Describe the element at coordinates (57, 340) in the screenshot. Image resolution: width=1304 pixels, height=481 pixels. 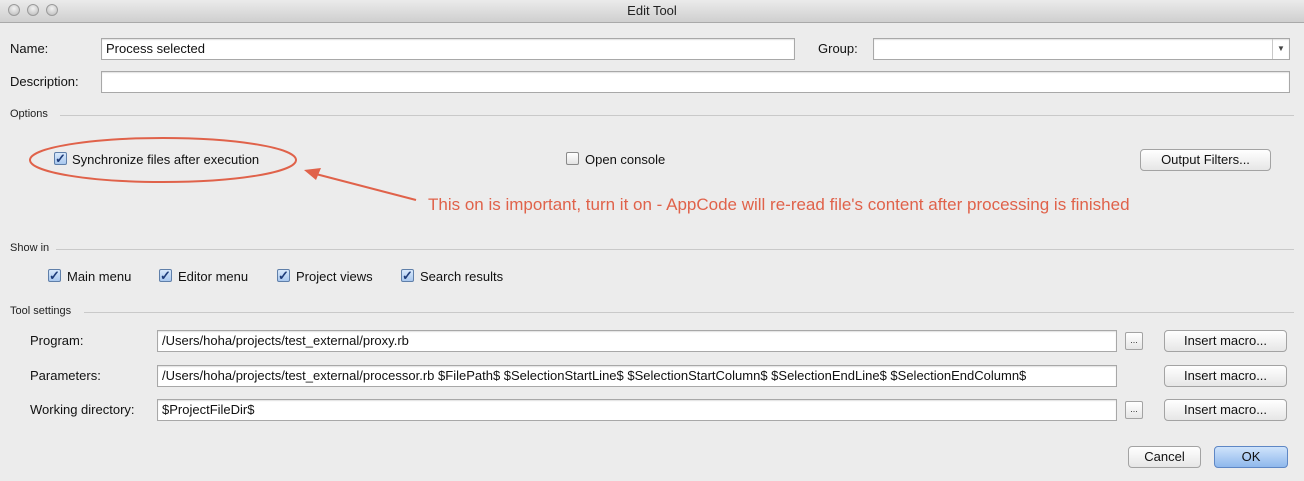
I see `program-label: Program:` at that location.